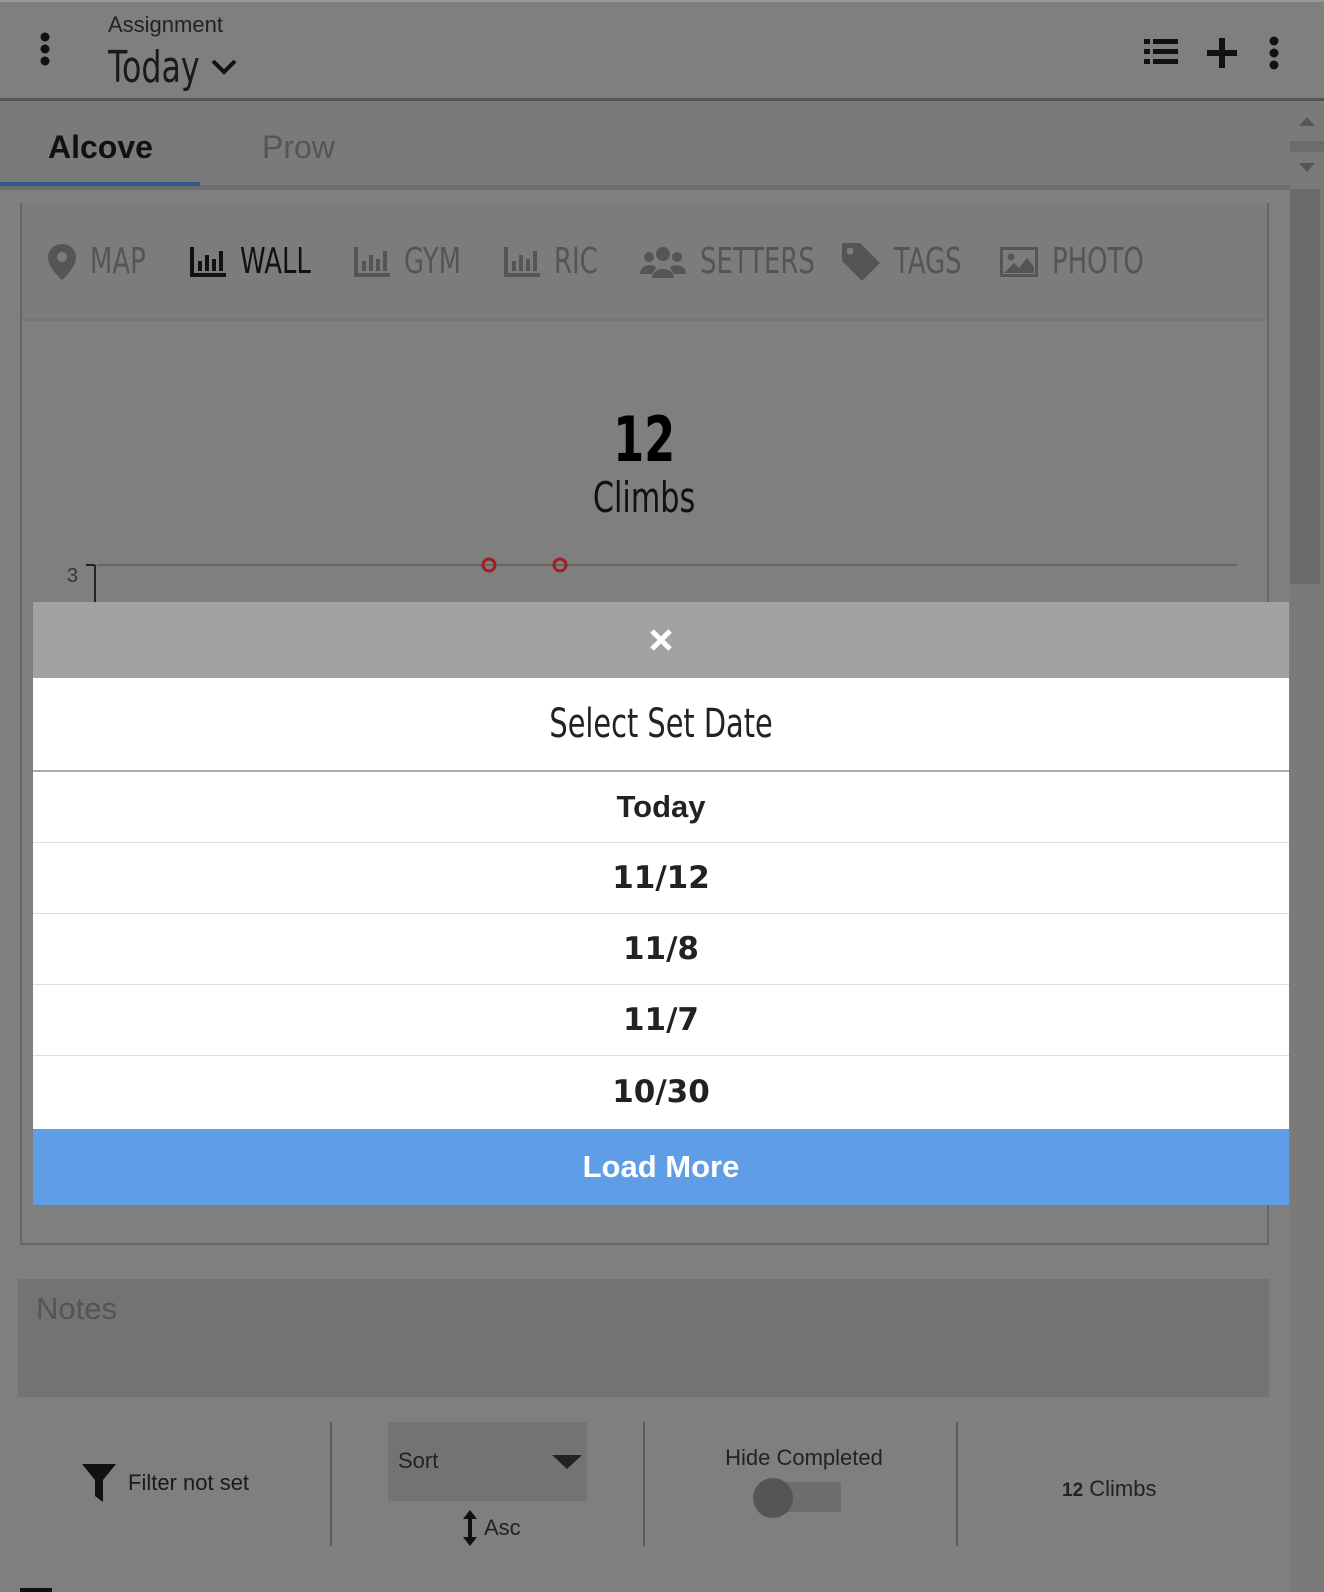 This screenshot has height=1592, width=1324. Describe the element at coordinates (432, 261) in the screenshot. I see `toolbar-label: GYM` at that location.